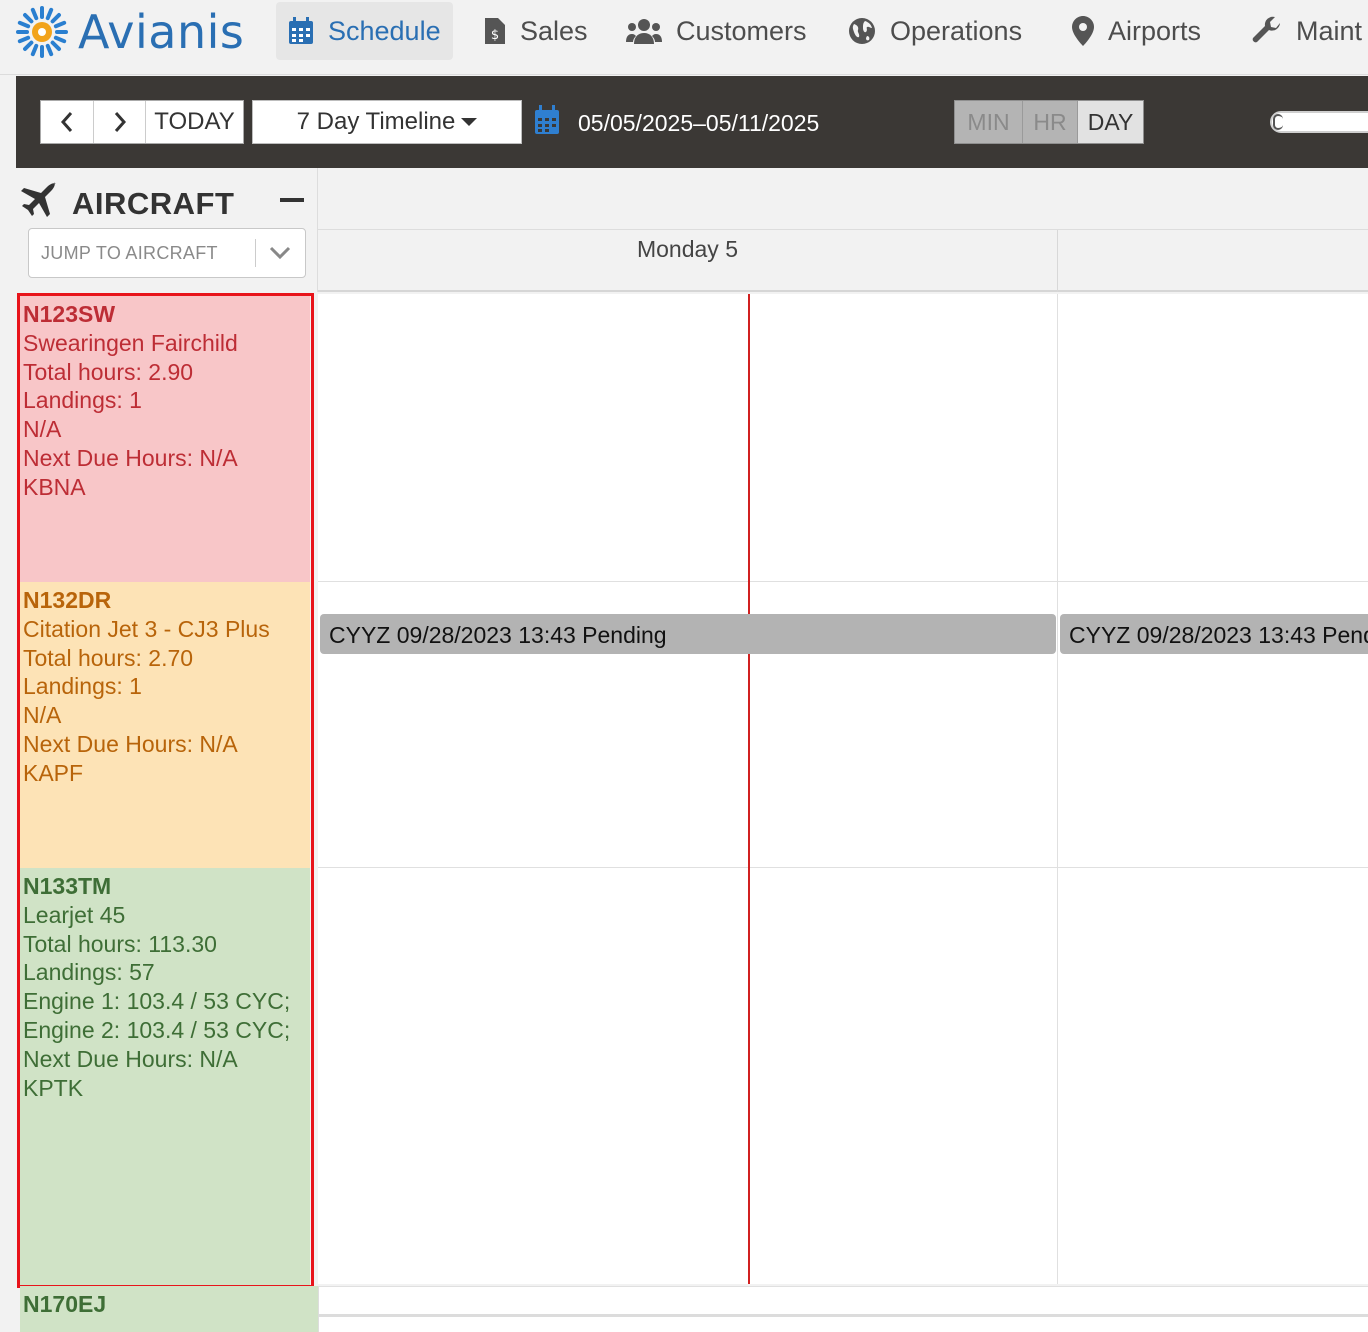 This screenshot has height=1332, width=1368. What do you see at coordinates (153, 203) in the screenshot?
I see `aircraft-title-text: AIRCRAFT` at bounding box center [153, 203].